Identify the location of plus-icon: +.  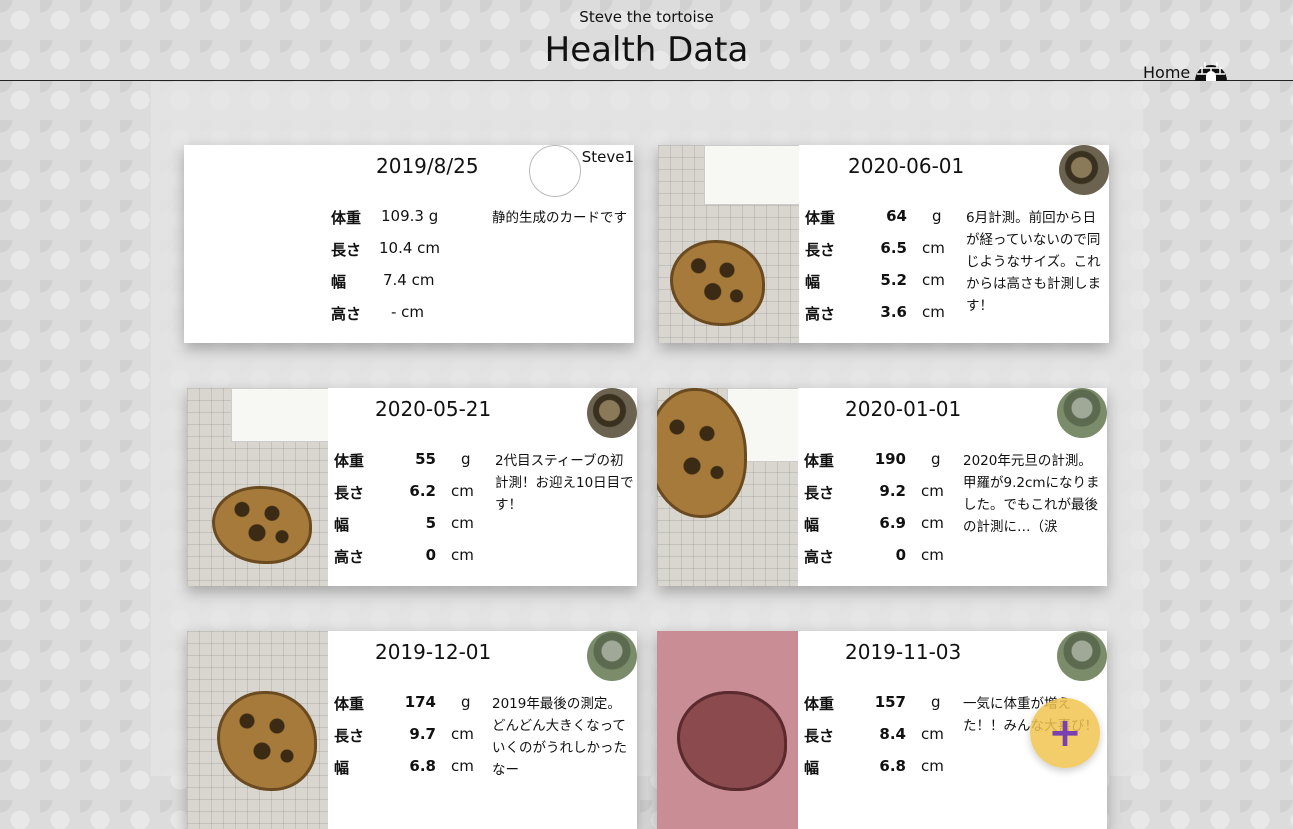
(1065, 733).